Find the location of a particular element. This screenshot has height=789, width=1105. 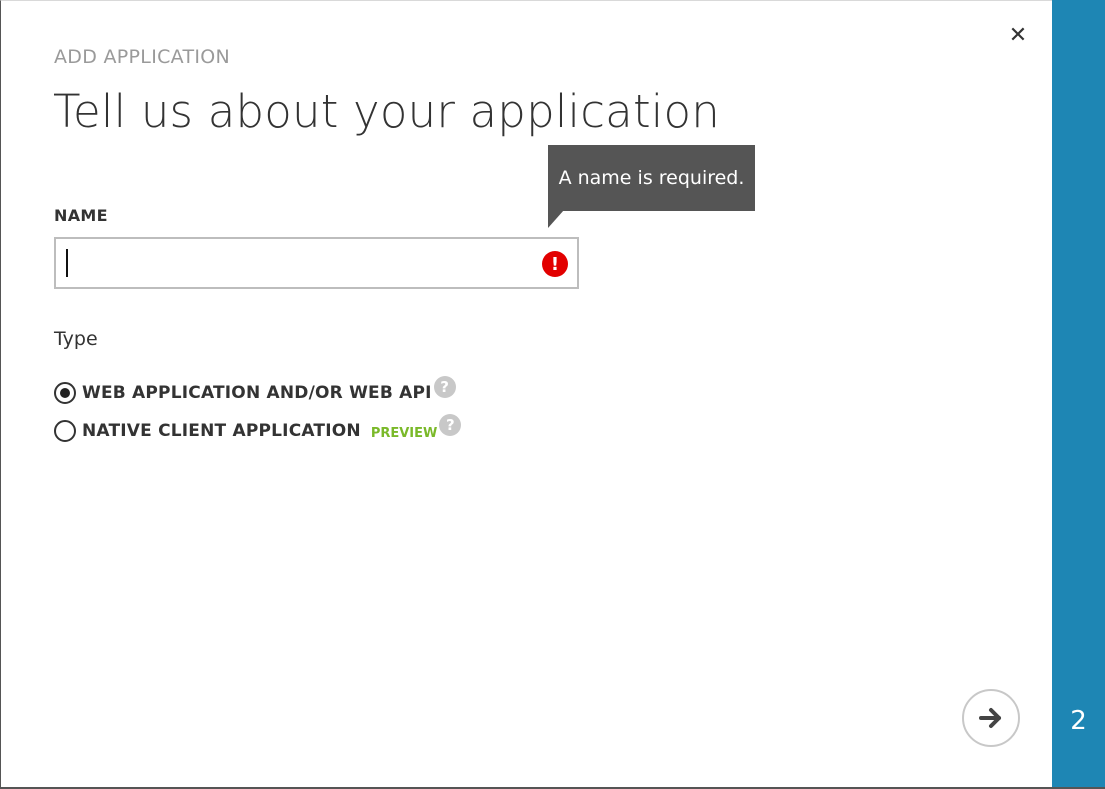

name-field-container: ! is located at coordinates (316, 263).